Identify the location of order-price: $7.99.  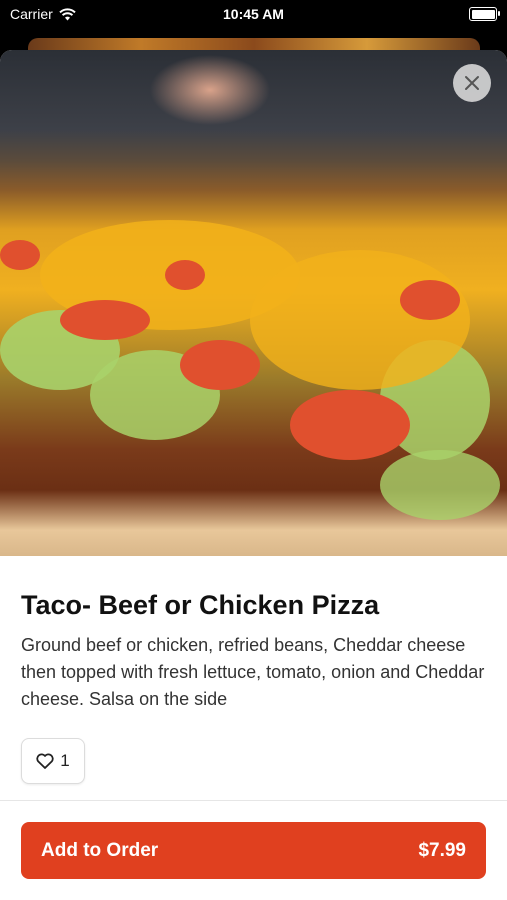
(442, 850).